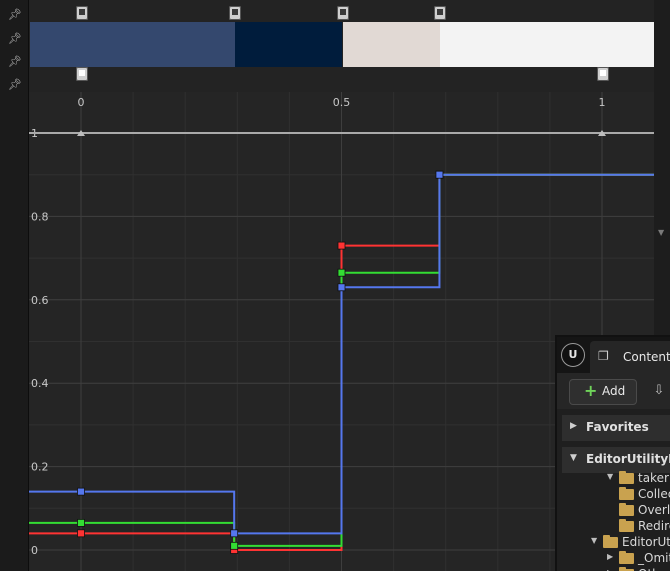 The height and width of the screenshot is (571, 670). What do you see at coordinates (654, 569) in the screenshot?
I see `folder-label: Other` at bounding box center [654, 569].